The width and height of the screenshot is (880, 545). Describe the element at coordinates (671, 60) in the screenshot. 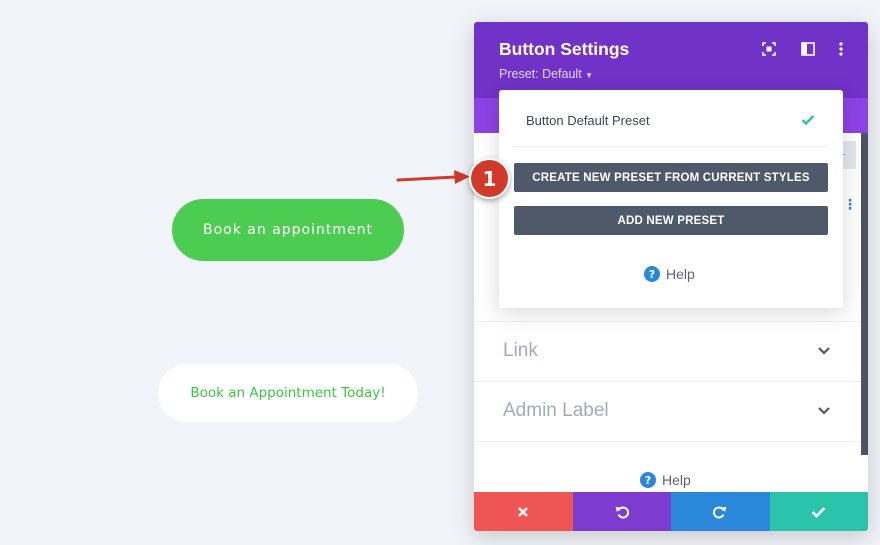

I see `panel-header: Button Settings Preset: Default ▼` at that location.